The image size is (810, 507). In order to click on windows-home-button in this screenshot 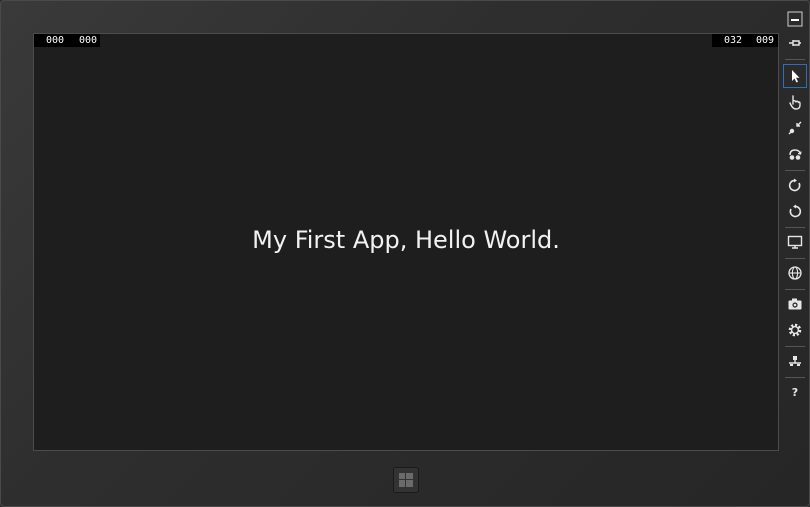, I will do `click(406, 480)`.